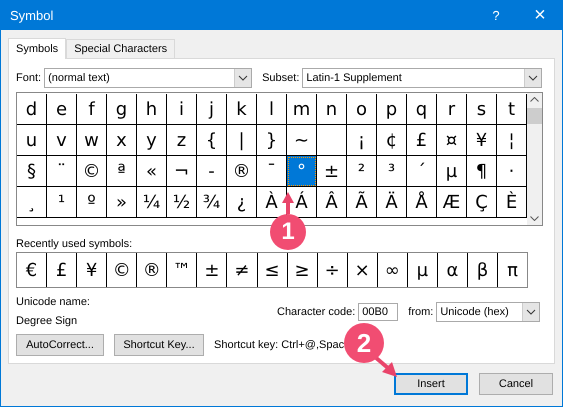  Describe the element at coordinates (332, 202) in the screenshot. I see `symbol-cell: Â` at that location.